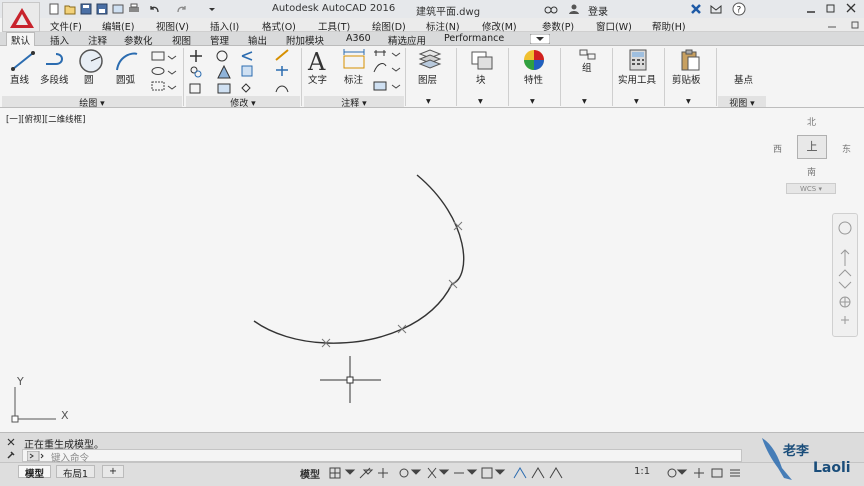 This screenshot has width=864, height=486. What do you see at coordinates (540, 39) in the screenshot?
I see `ribbon-minimize-icon` at bounding box center [540, 39].